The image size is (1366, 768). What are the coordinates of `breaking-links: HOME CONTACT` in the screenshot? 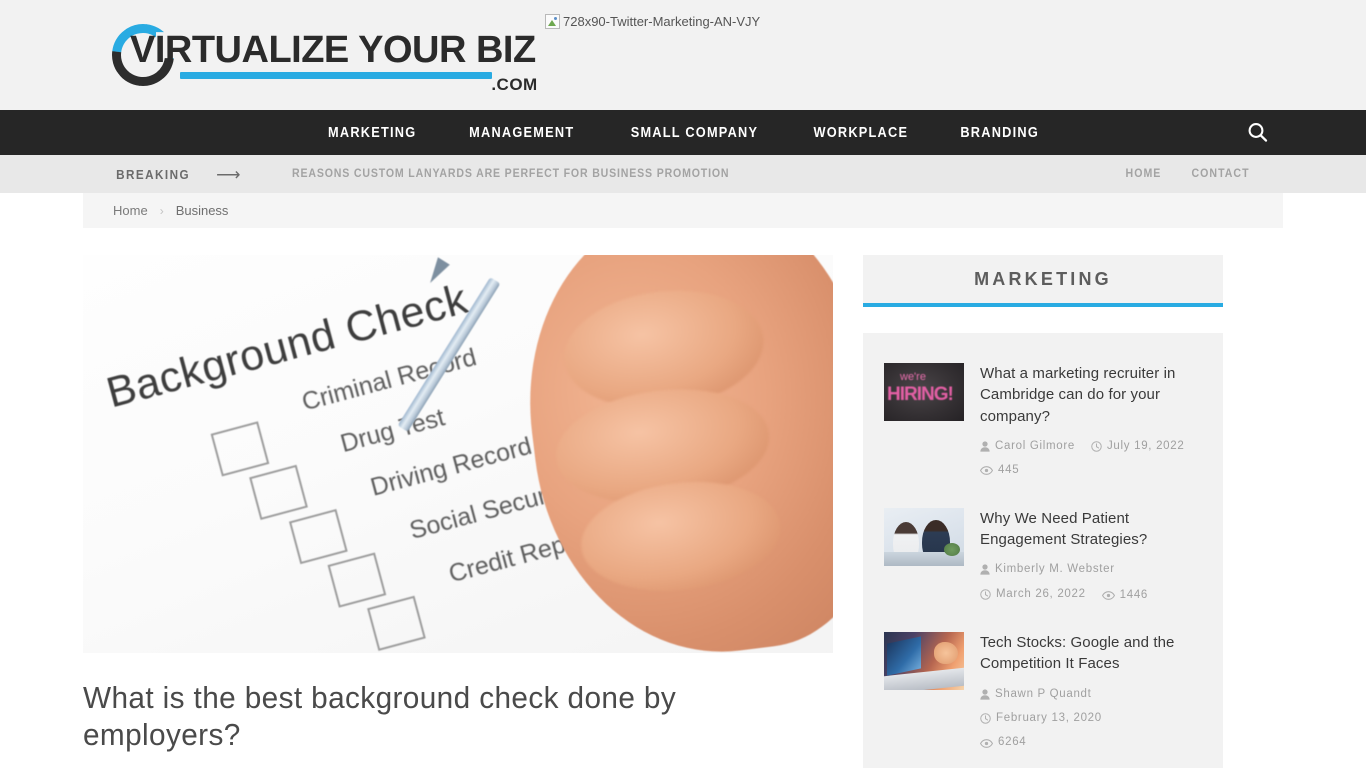 It's located at (1188, 174).